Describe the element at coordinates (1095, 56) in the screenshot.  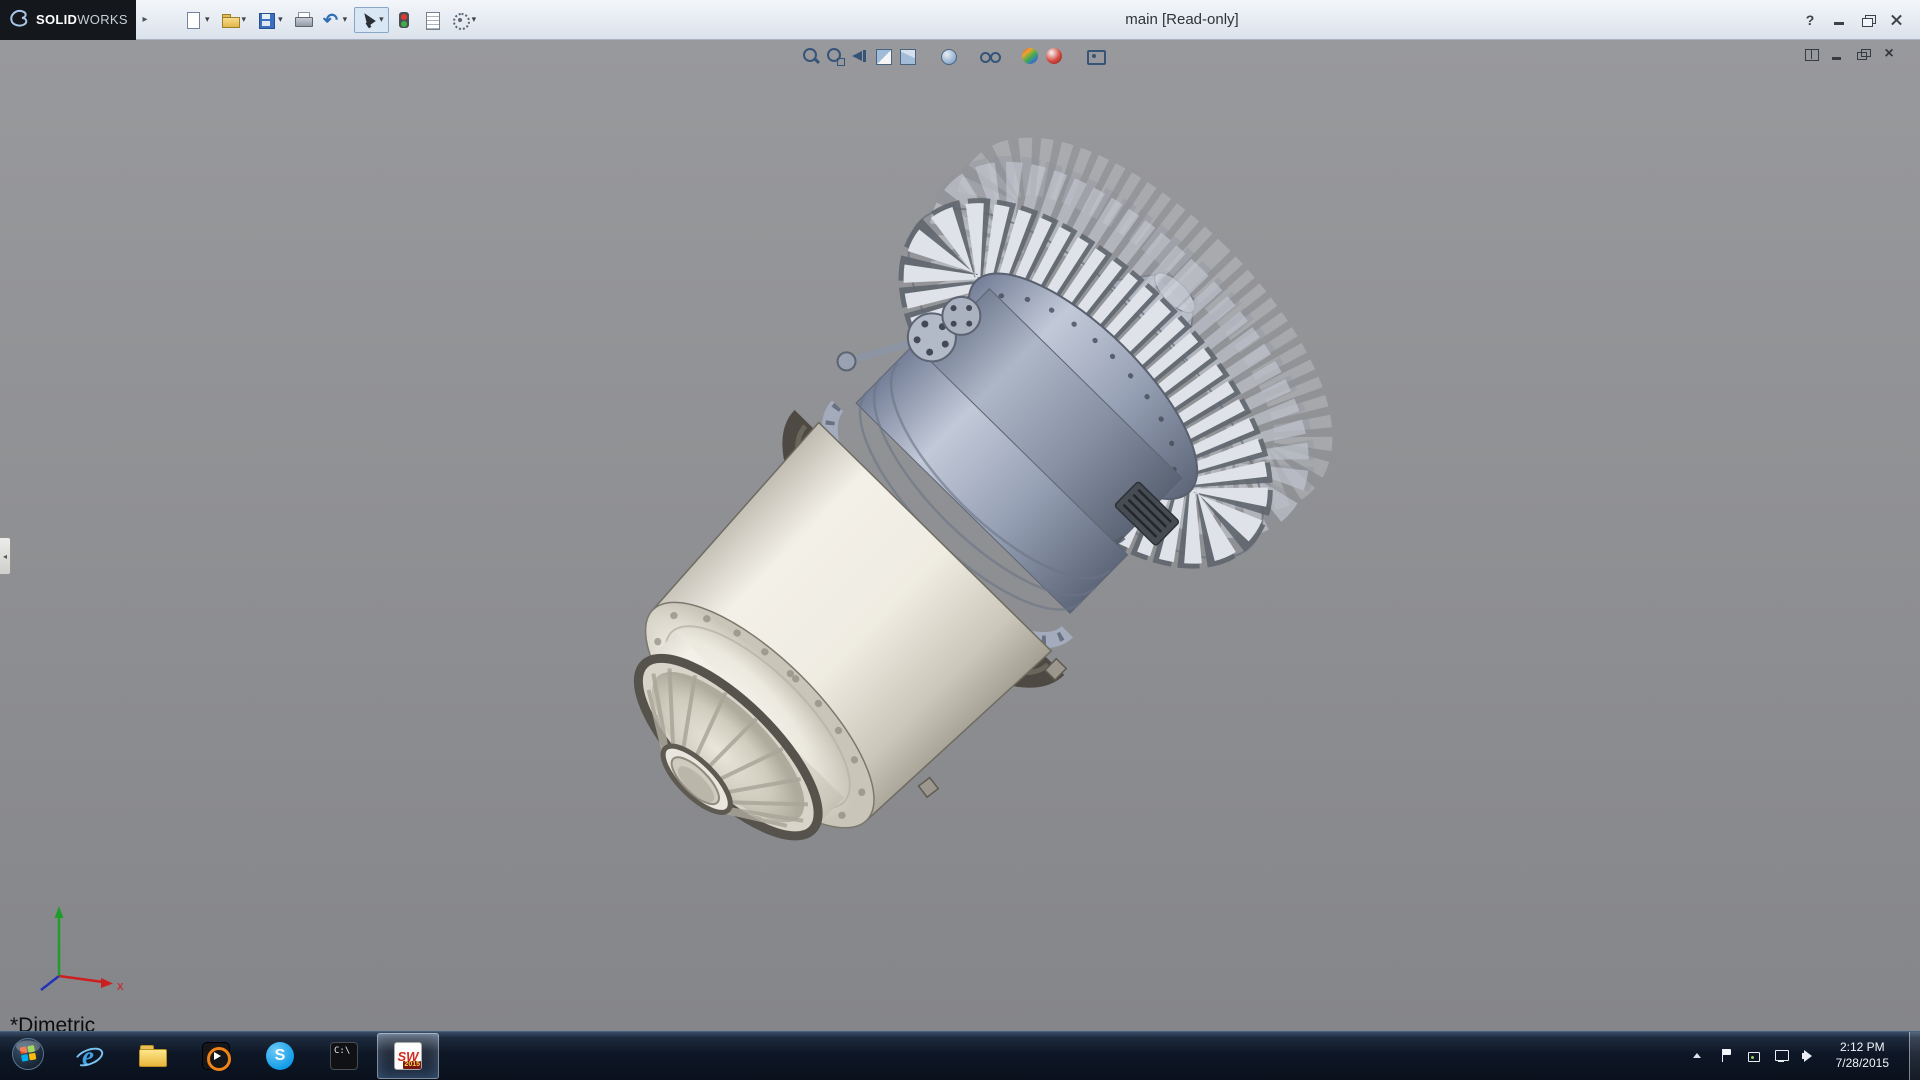
I see `view-settings-icon` at that location.